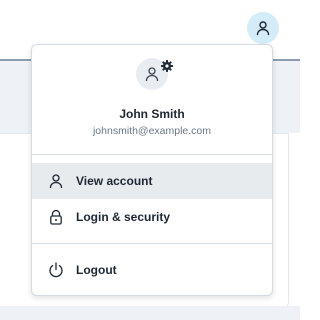  Describe the element at coordinates (56, 217) in the screenshot. I see `lock-icon` at that location.